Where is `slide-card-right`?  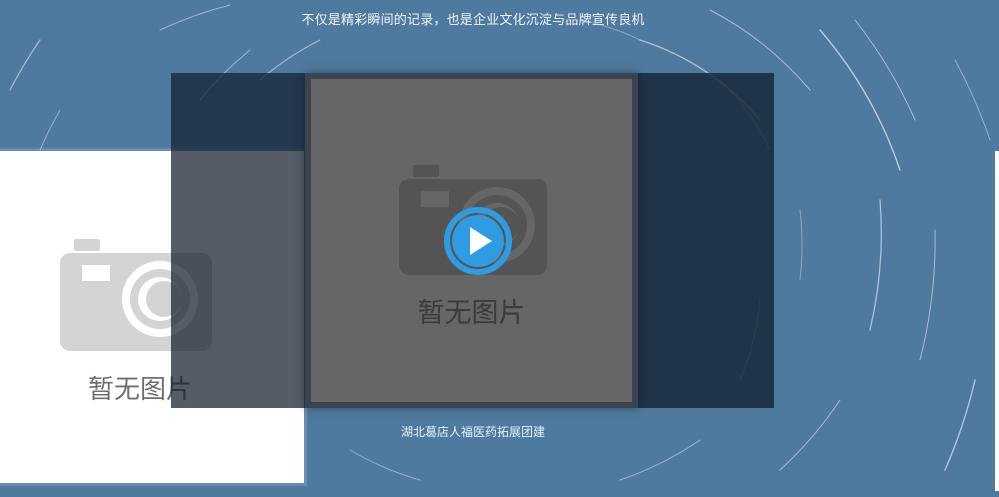 slide-card-right is located at coordinates (997, 321).